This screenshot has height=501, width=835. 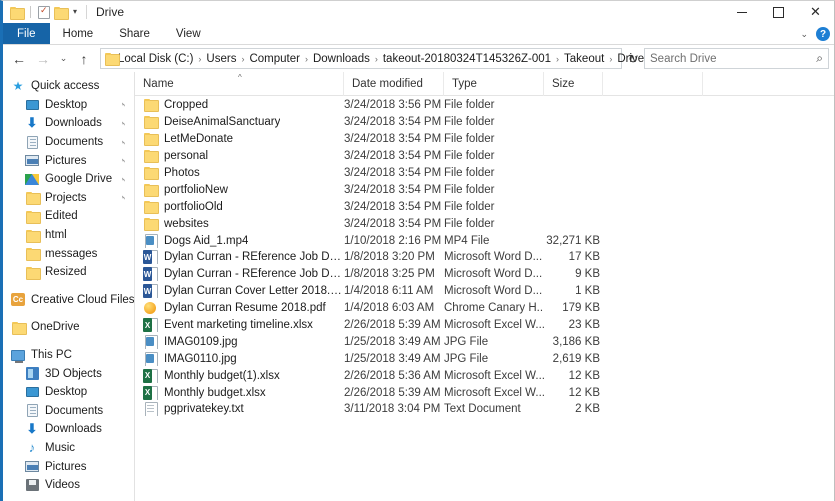 I want to click on ribbon-actions: ⌄ ?, so click(x=815, y=34).